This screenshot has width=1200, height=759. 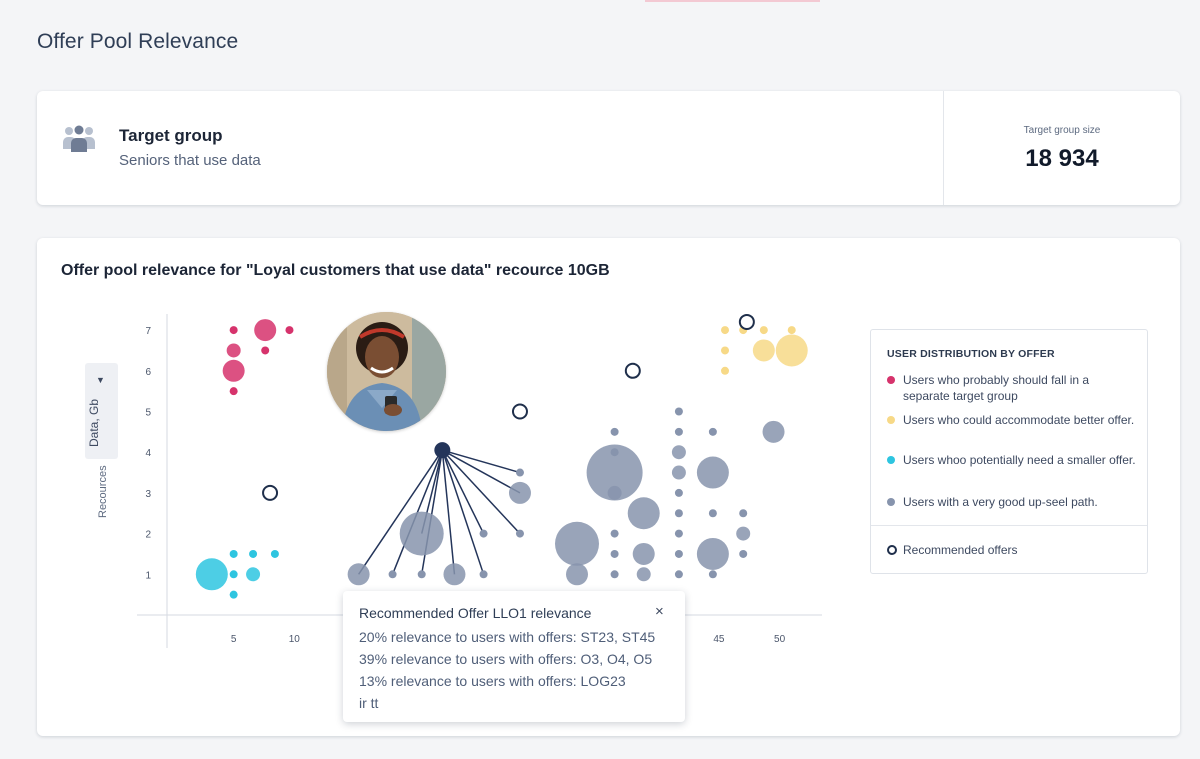 I want to click on person-photo-icon, so click(x=386, y=371).